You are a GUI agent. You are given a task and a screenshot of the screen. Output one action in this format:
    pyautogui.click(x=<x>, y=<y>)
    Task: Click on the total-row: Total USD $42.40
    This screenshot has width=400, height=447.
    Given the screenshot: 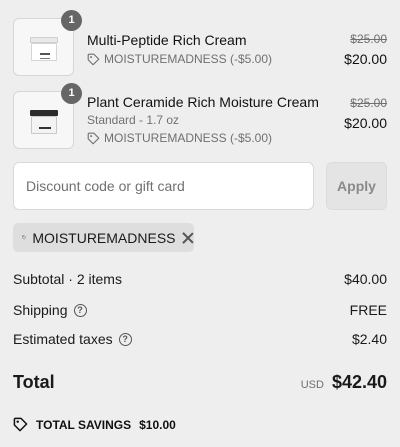 What is the action you would take?
    pyautogui.click(x=200, y=382)
    